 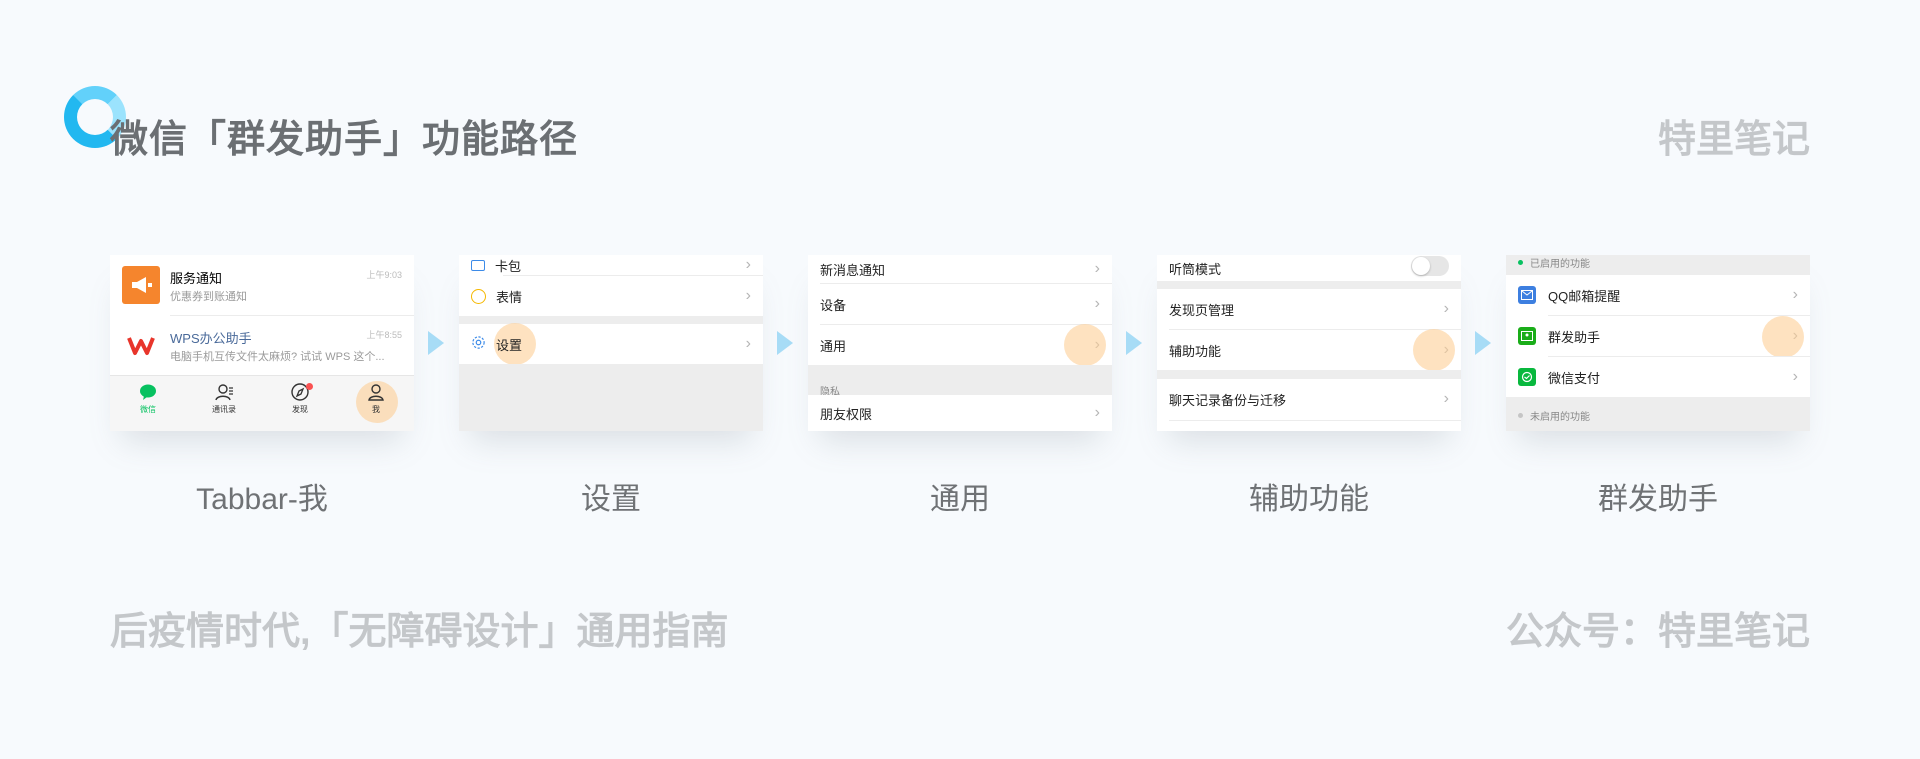 What do you see at coordinates (148, 409) in the screenshot?
I see `tab-label: 微信` at bounding box center [148, 409].